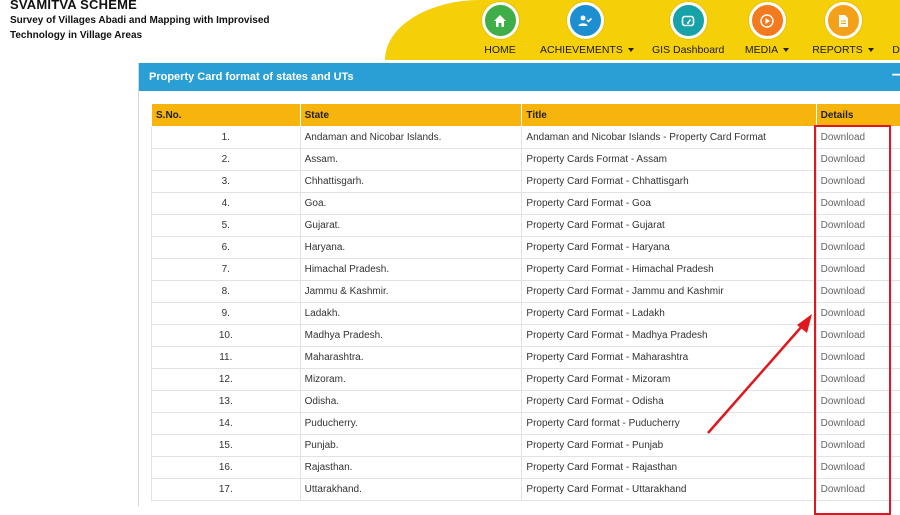 This screenshot has height=515, width=900. I want to click on sno-cell: 1., so click(226, 138).